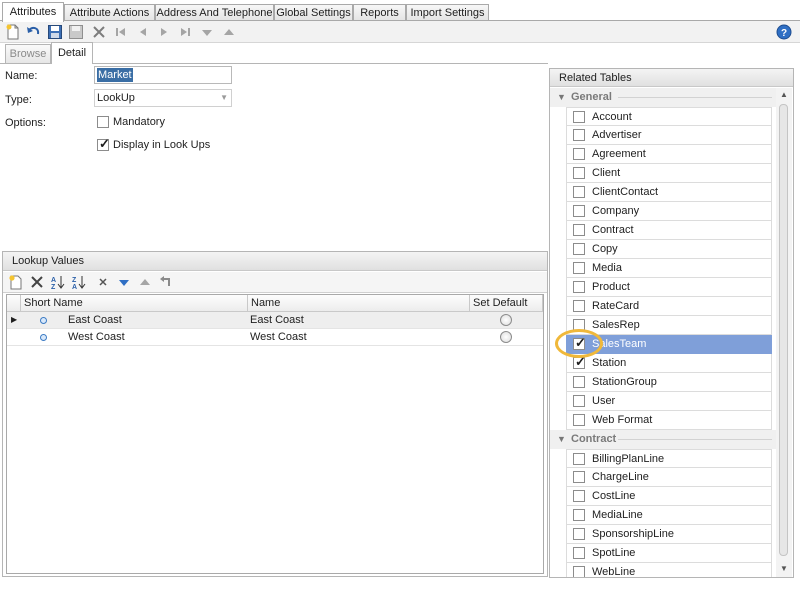 Image resolution: width=800 pixels, height=593 pixels. I want to click on scroll-down-icon: ▼, so click(784, 568).